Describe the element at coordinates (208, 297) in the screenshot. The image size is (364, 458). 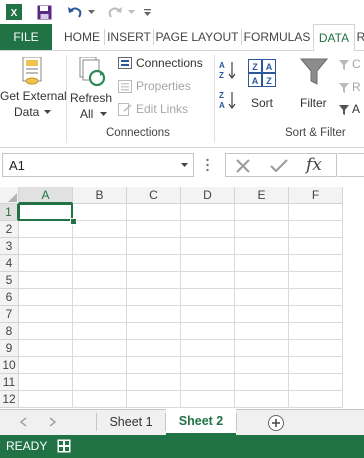
I see `cell-d6` at that location.